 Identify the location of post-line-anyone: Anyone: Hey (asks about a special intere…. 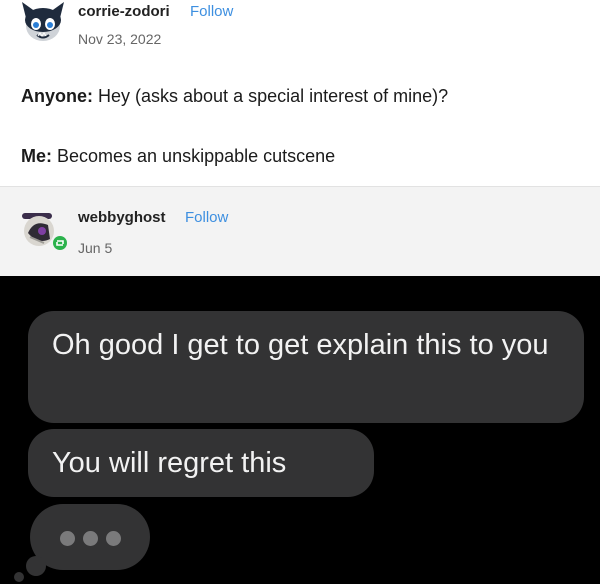
(234, 96).